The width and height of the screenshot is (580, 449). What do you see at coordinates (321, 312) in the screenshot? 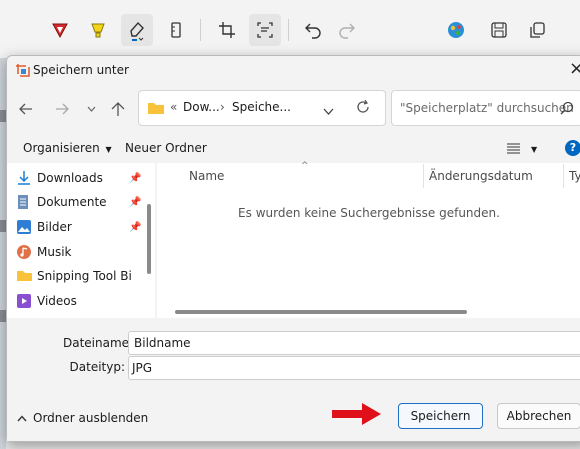
I see `horizontal-scrollbar` at bounding box center [321, 312].